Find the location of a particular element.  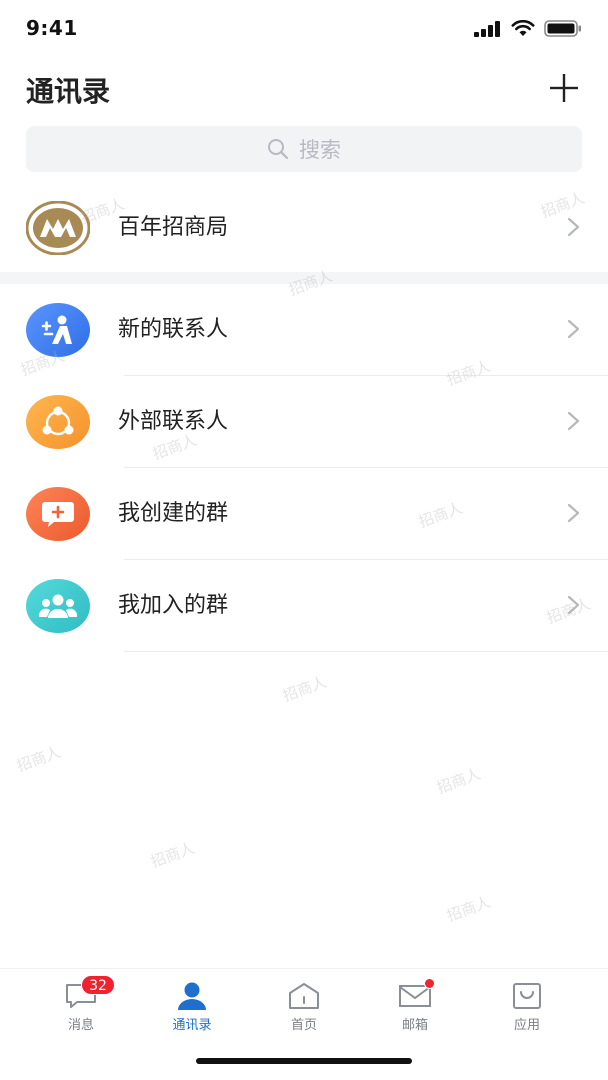

joined-groups-avatar is located at coordinates (58, 606).